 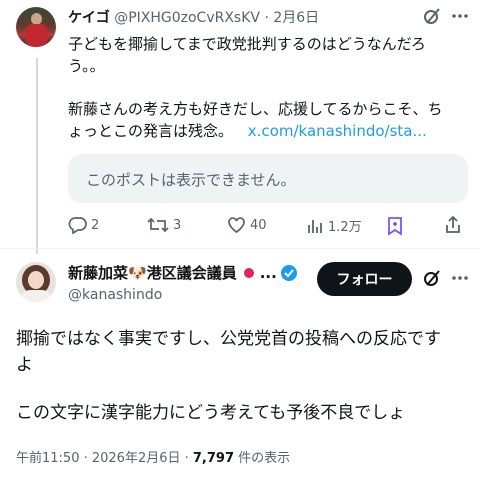 I want to click on reply-text-line2: う。。, so click(x=86, y=66).